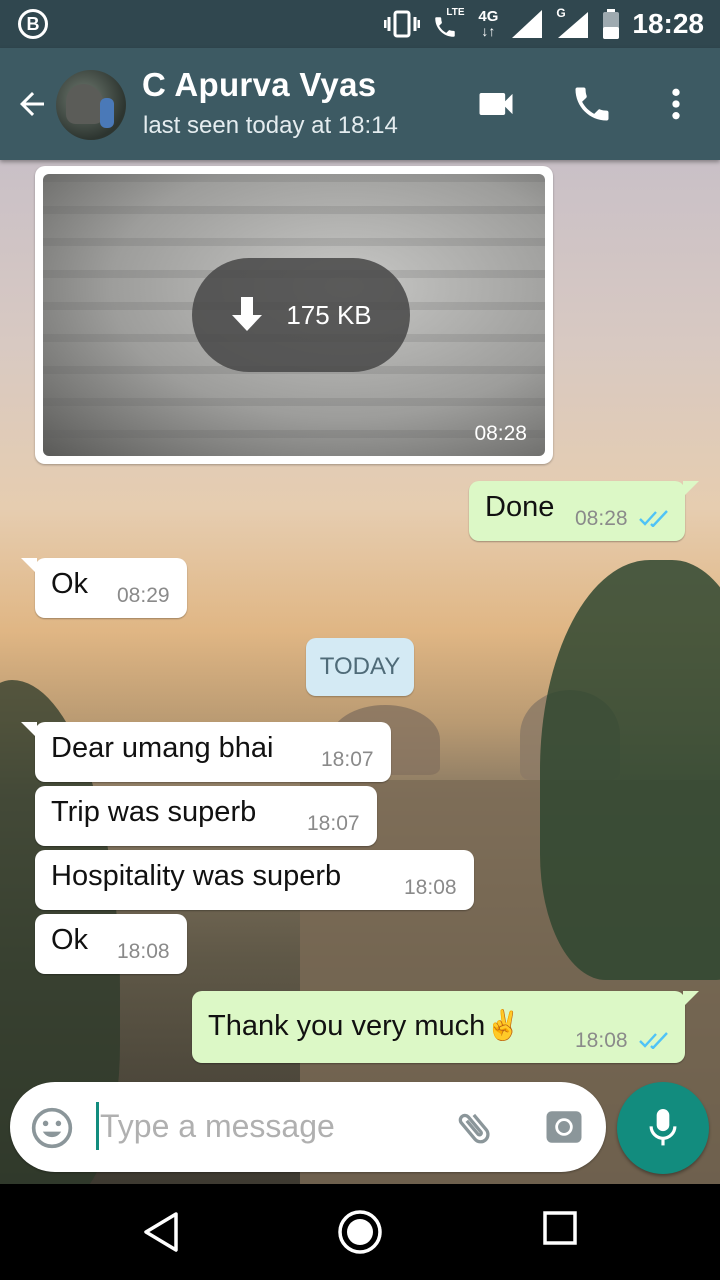  Describe the element at coordinates (527, 24) in the screenshot. I see `signal-strength-icon` at that location.